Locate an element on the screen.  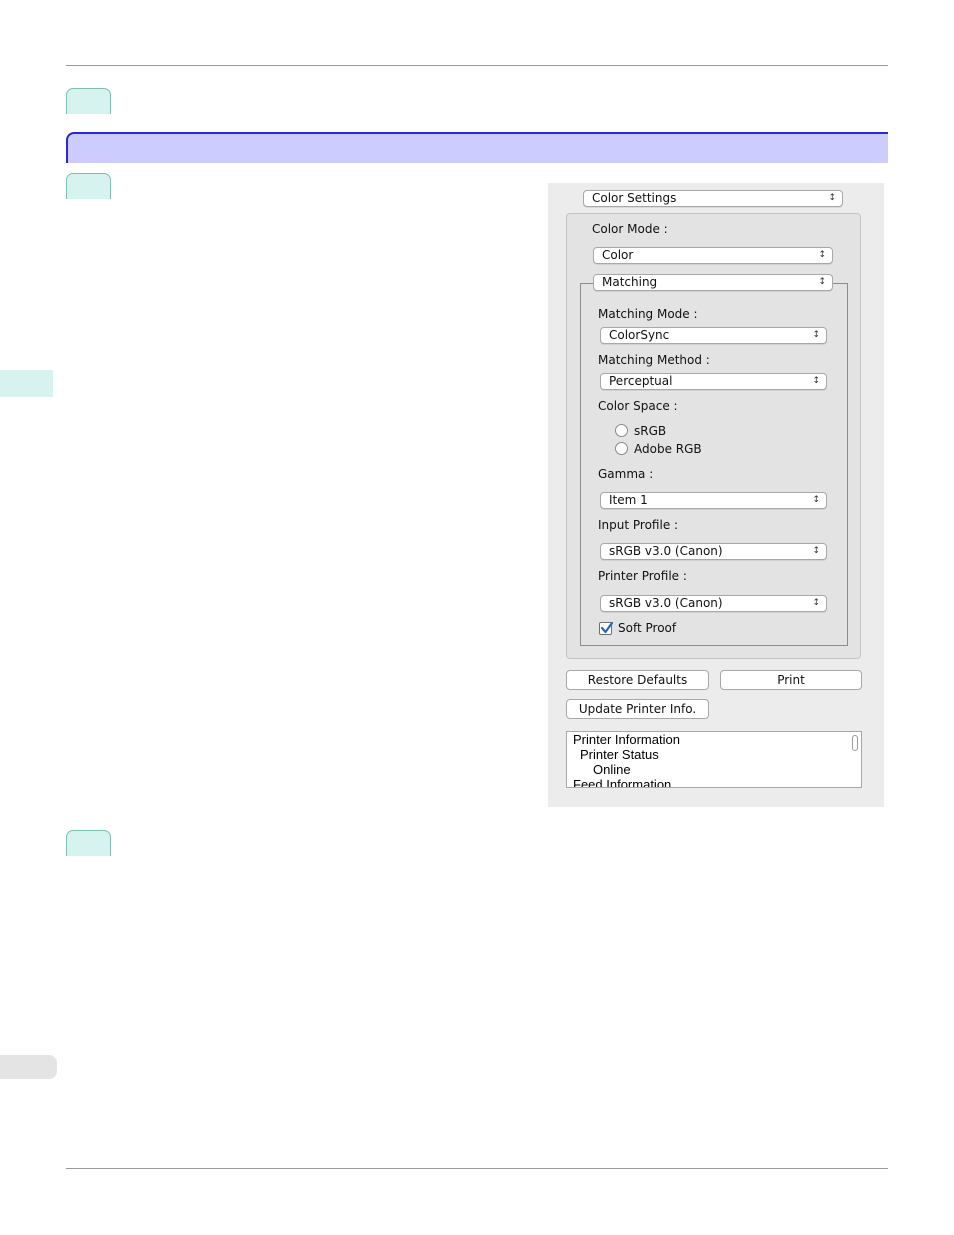
print-button: Print is located at coordinates (791, 680).